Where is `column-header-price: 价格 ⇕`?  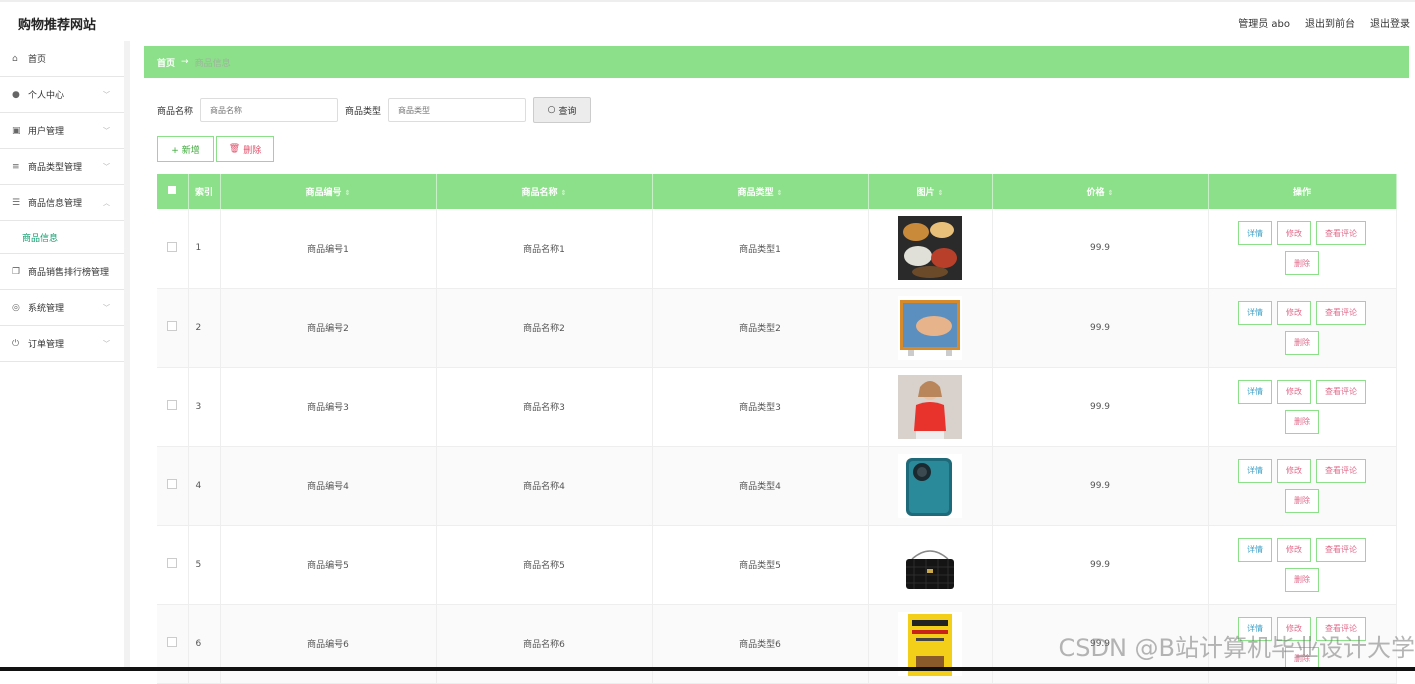 column-header-price: 价格 ⇕ is located at coordinates (1100, 191).